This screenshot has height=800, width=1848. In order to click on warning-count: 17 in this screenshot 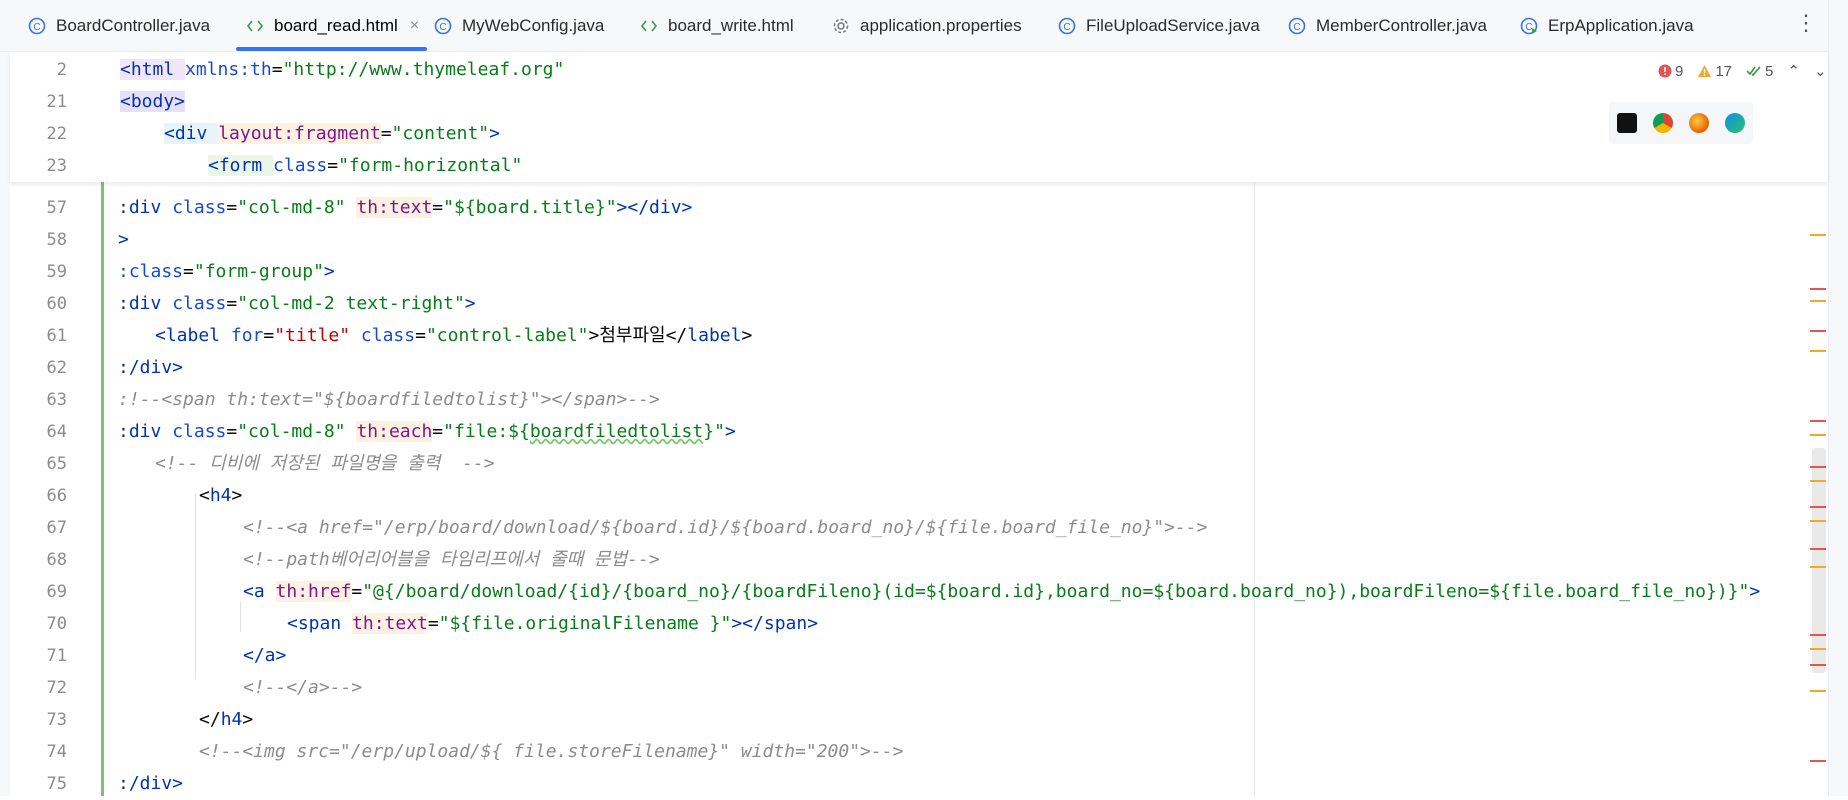, I will do `click(1714, 71)`.